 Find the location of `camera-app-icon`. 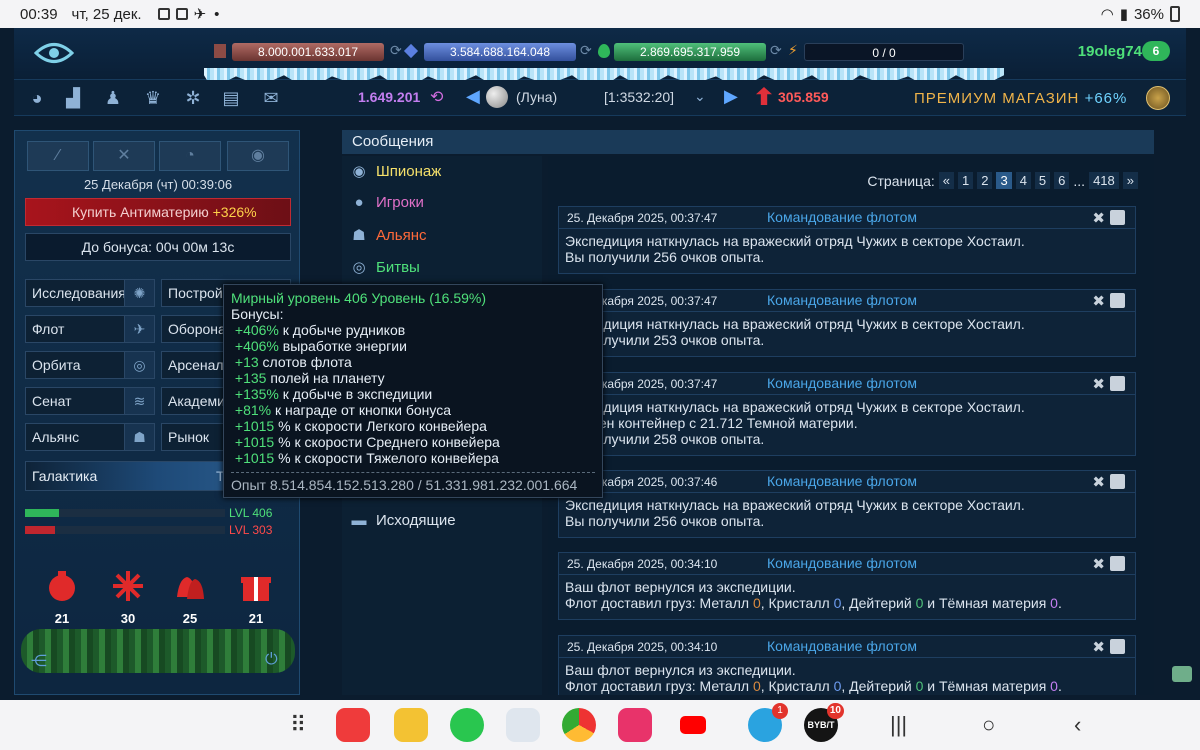

camera-app-icon is located at coordinates (635, 725).